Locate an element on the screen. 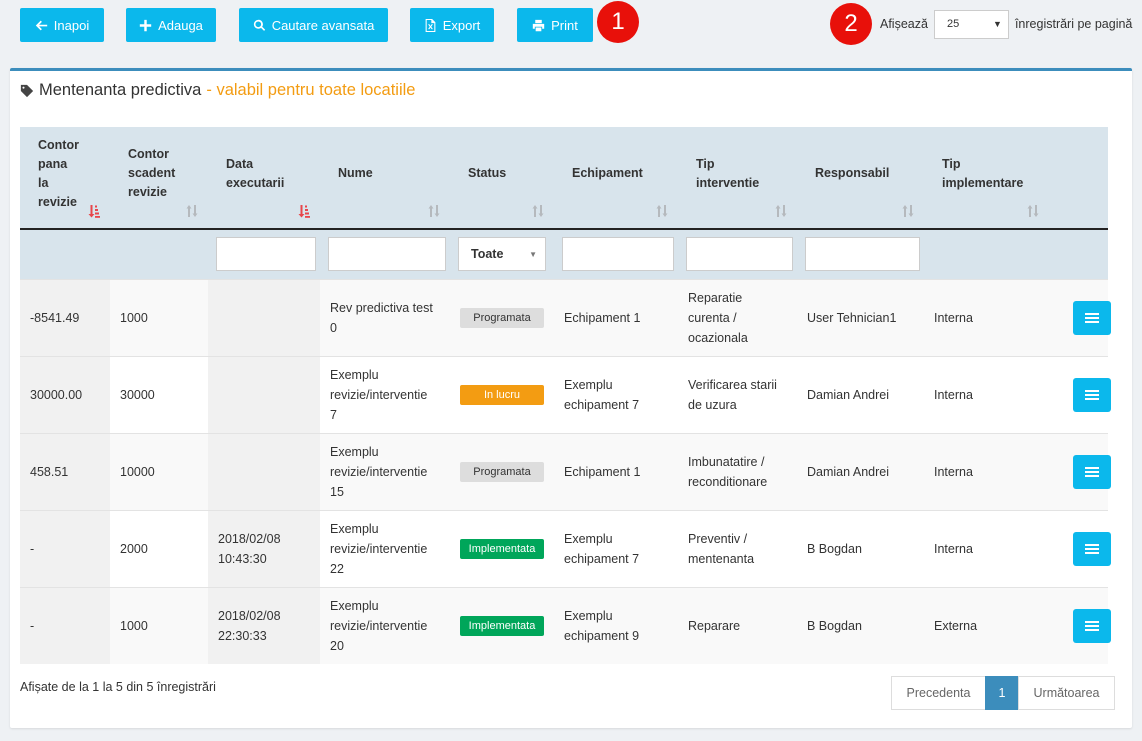 This screenshot has height=741, width=1142. cell-nume-line: 0 is located at coordinates (333, 327).